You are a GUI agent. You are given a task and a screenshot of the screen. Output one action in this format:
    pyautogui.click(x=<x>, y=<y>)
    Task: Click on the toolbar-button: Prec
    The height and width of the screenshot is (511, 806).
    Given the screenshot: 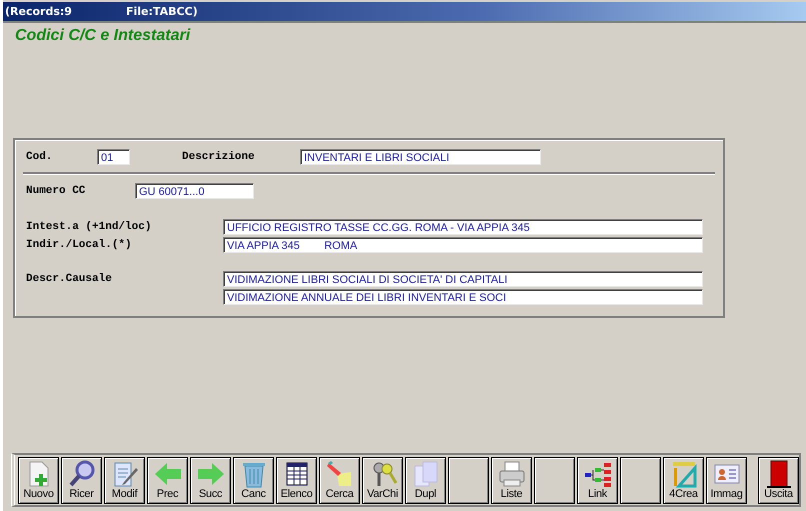 What is the action you would take?
    pyautogui.click(x=167, y=480)
    